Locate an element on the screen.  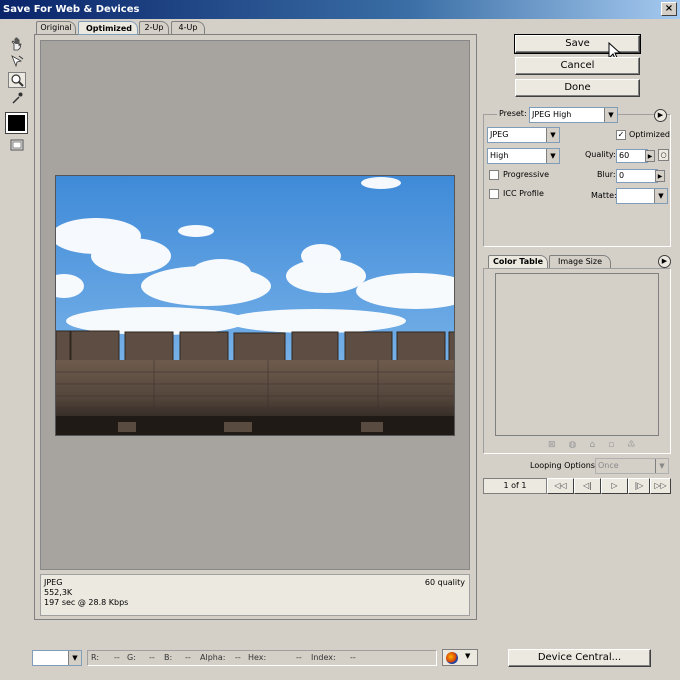
tab-4-up: 4-Up is located at coordinates (188, 27).